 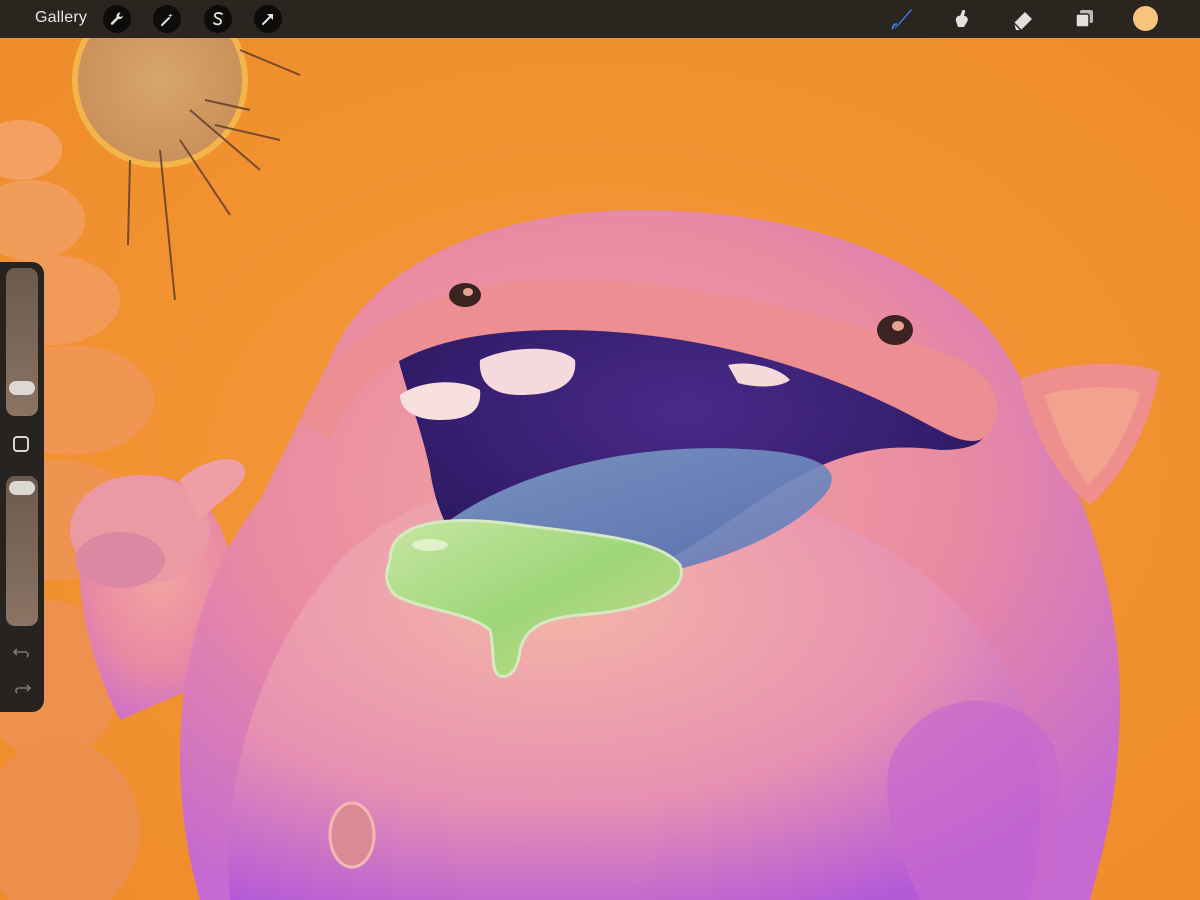 What do you see at coordinates (974, 800) in the screenshot?
I see `creature-body-fold` at bounding box center [974, 800].